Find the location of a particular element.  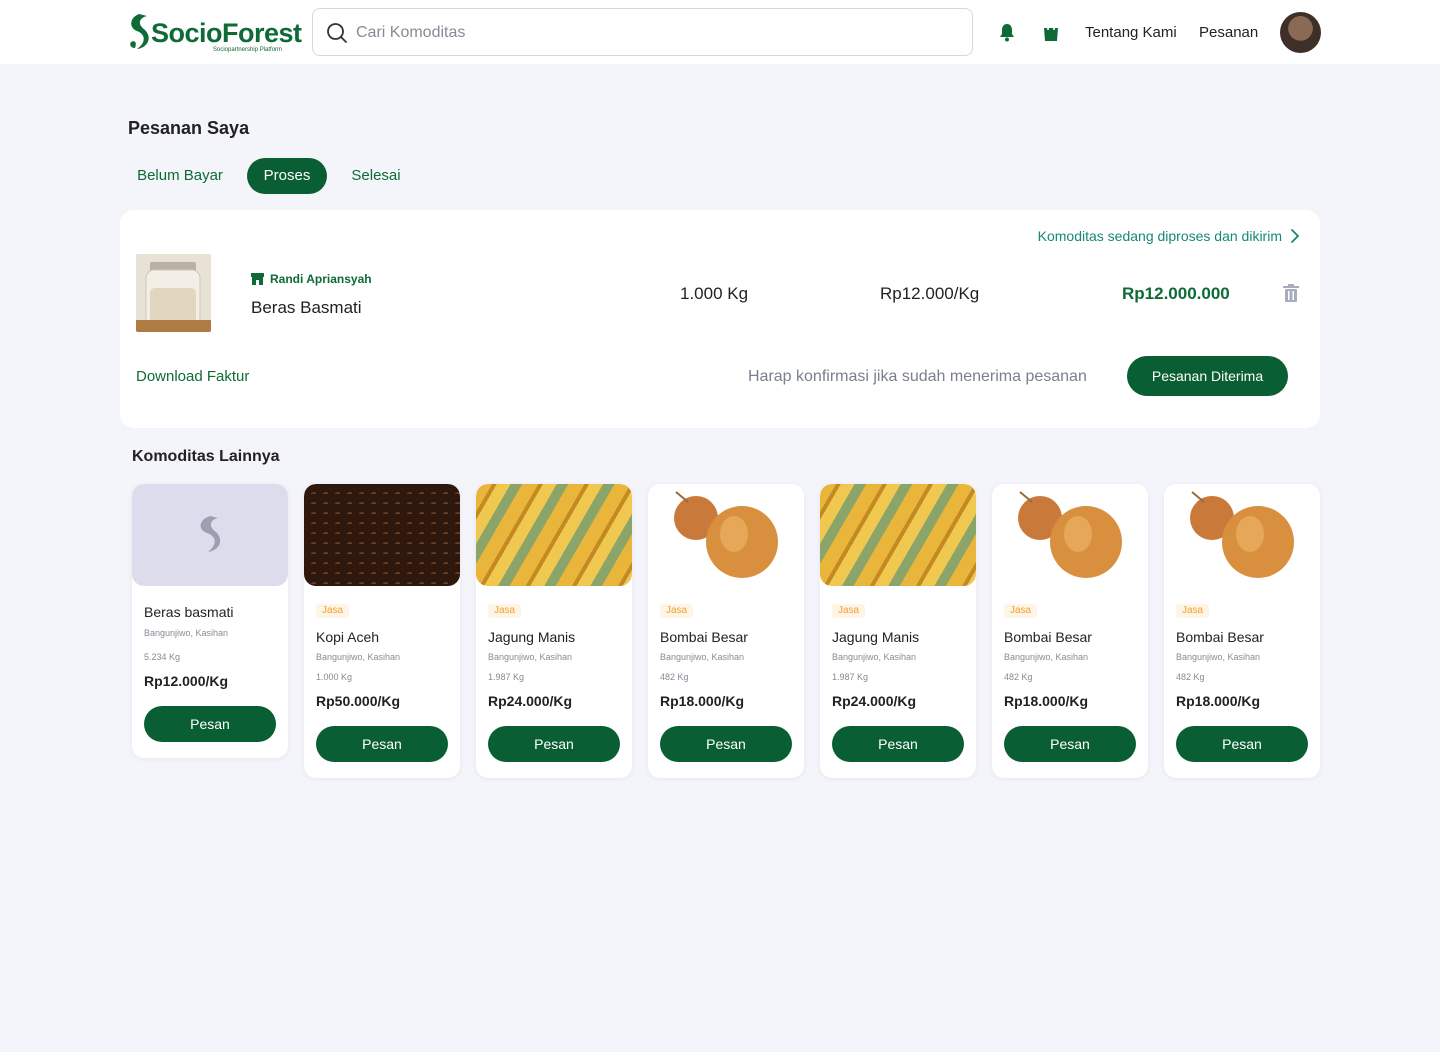

user-avatar is located at coordinates (1300, 32).